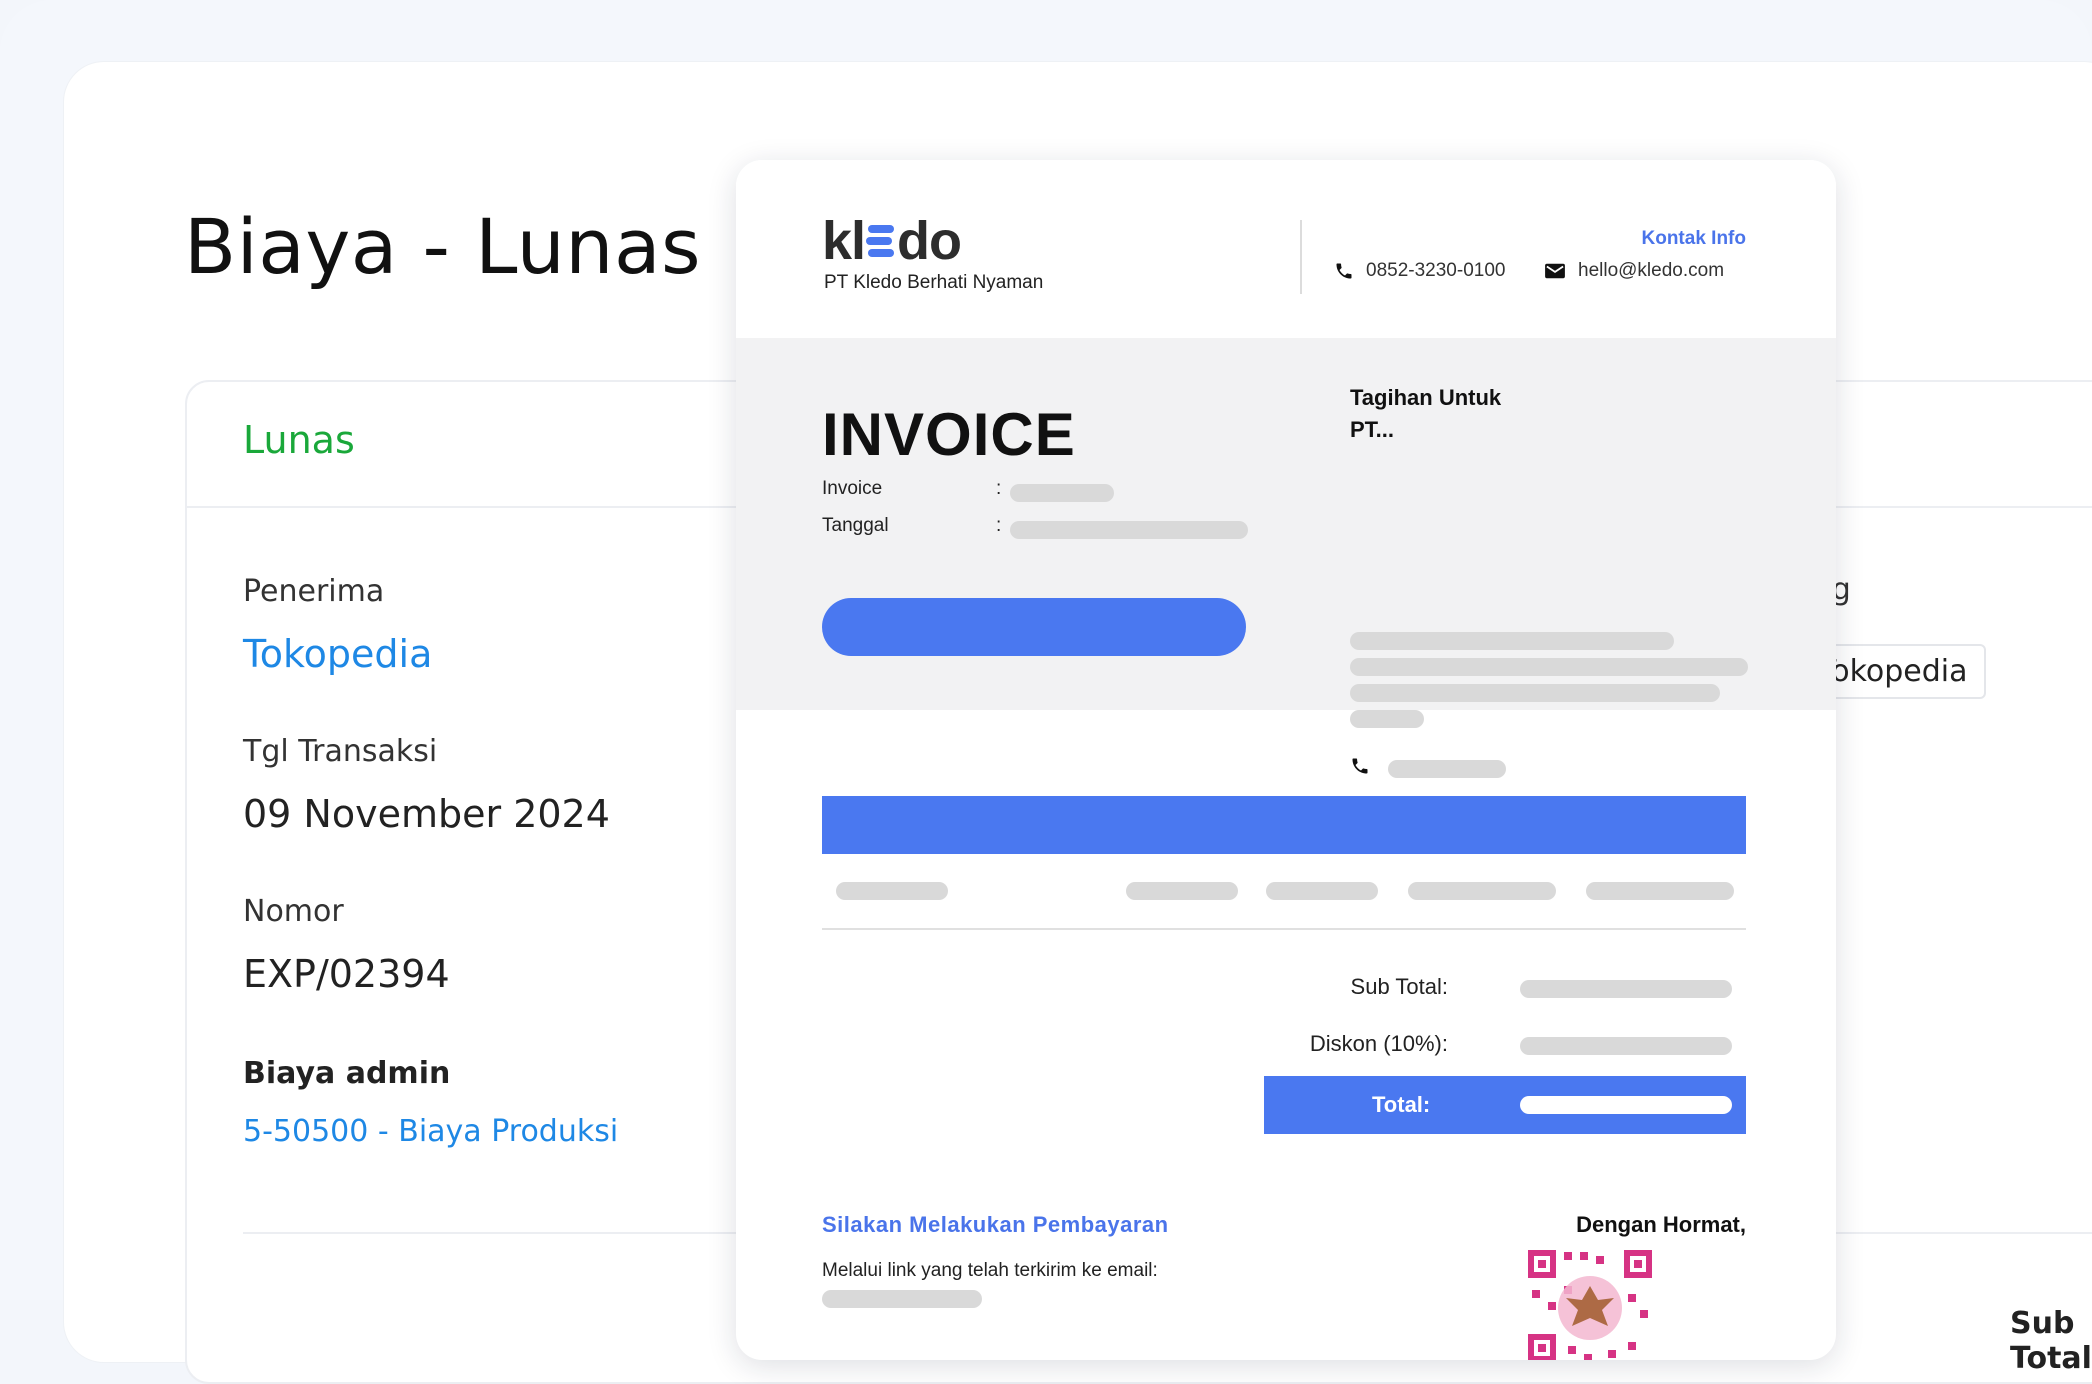 This screenshot has height=1384, width=2092. I want to click on invoice-number-placeholder, so click(1062, 493).